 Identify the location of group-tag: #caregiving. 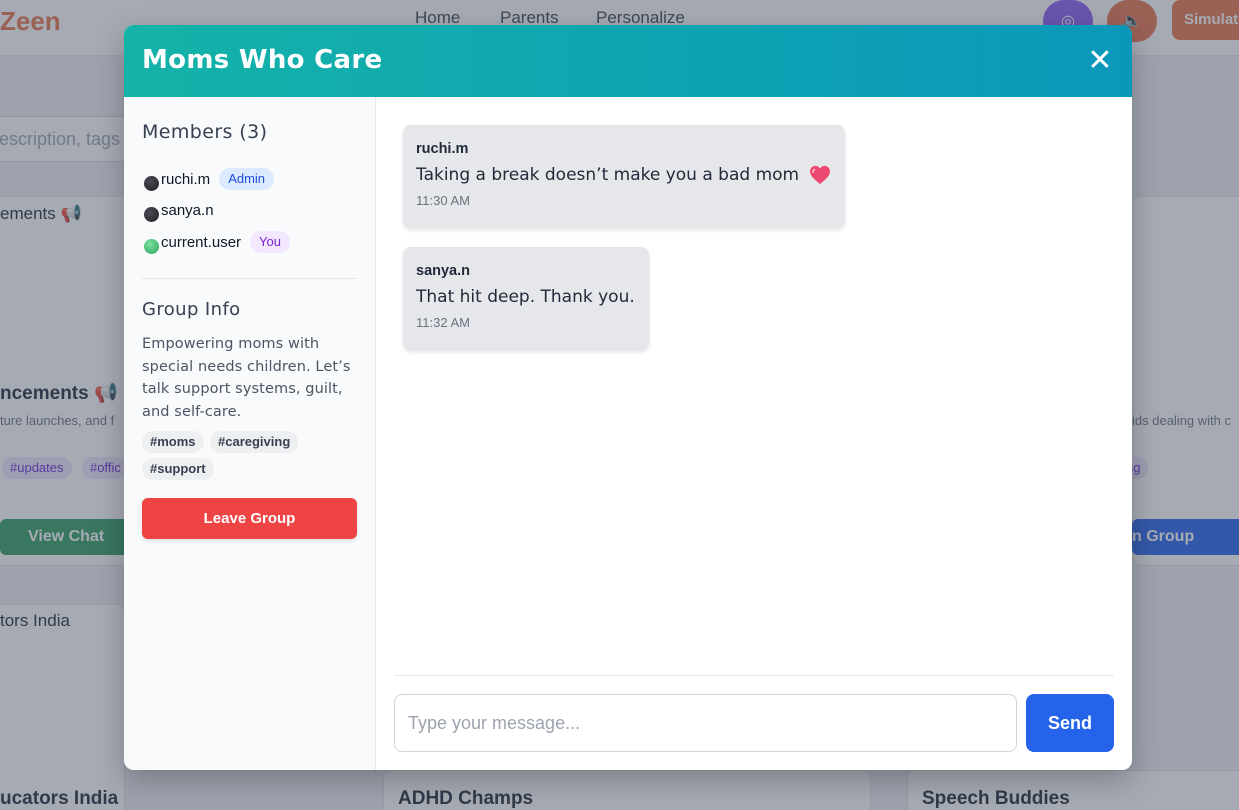
(254, 442).